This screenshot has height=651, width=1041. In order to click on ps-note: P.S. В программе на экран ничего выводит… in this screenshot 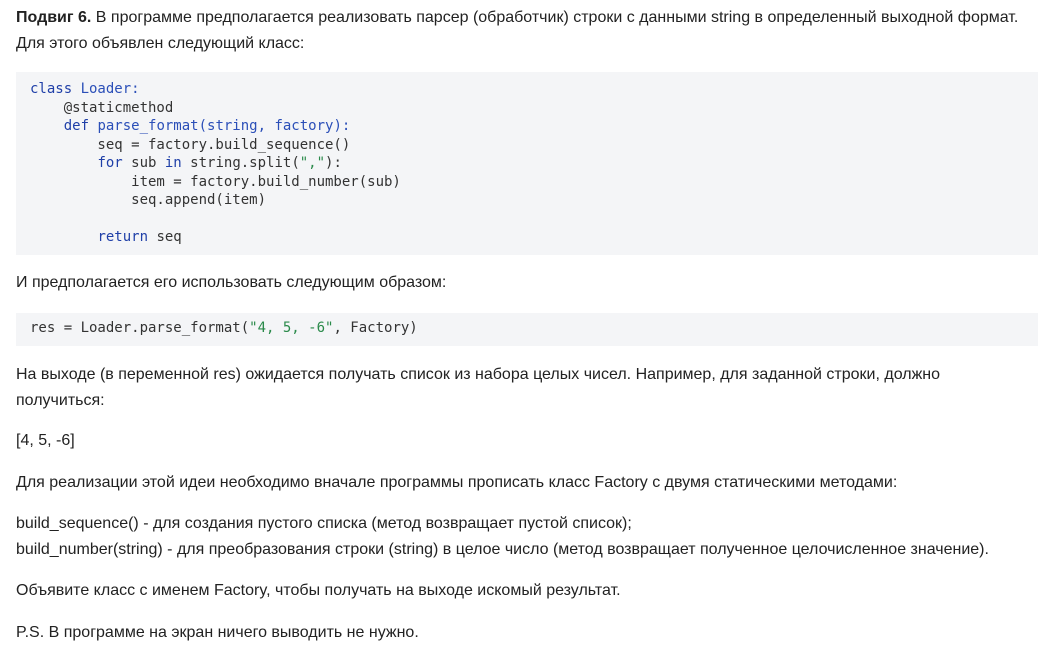, I will do `click(217, 632)`.